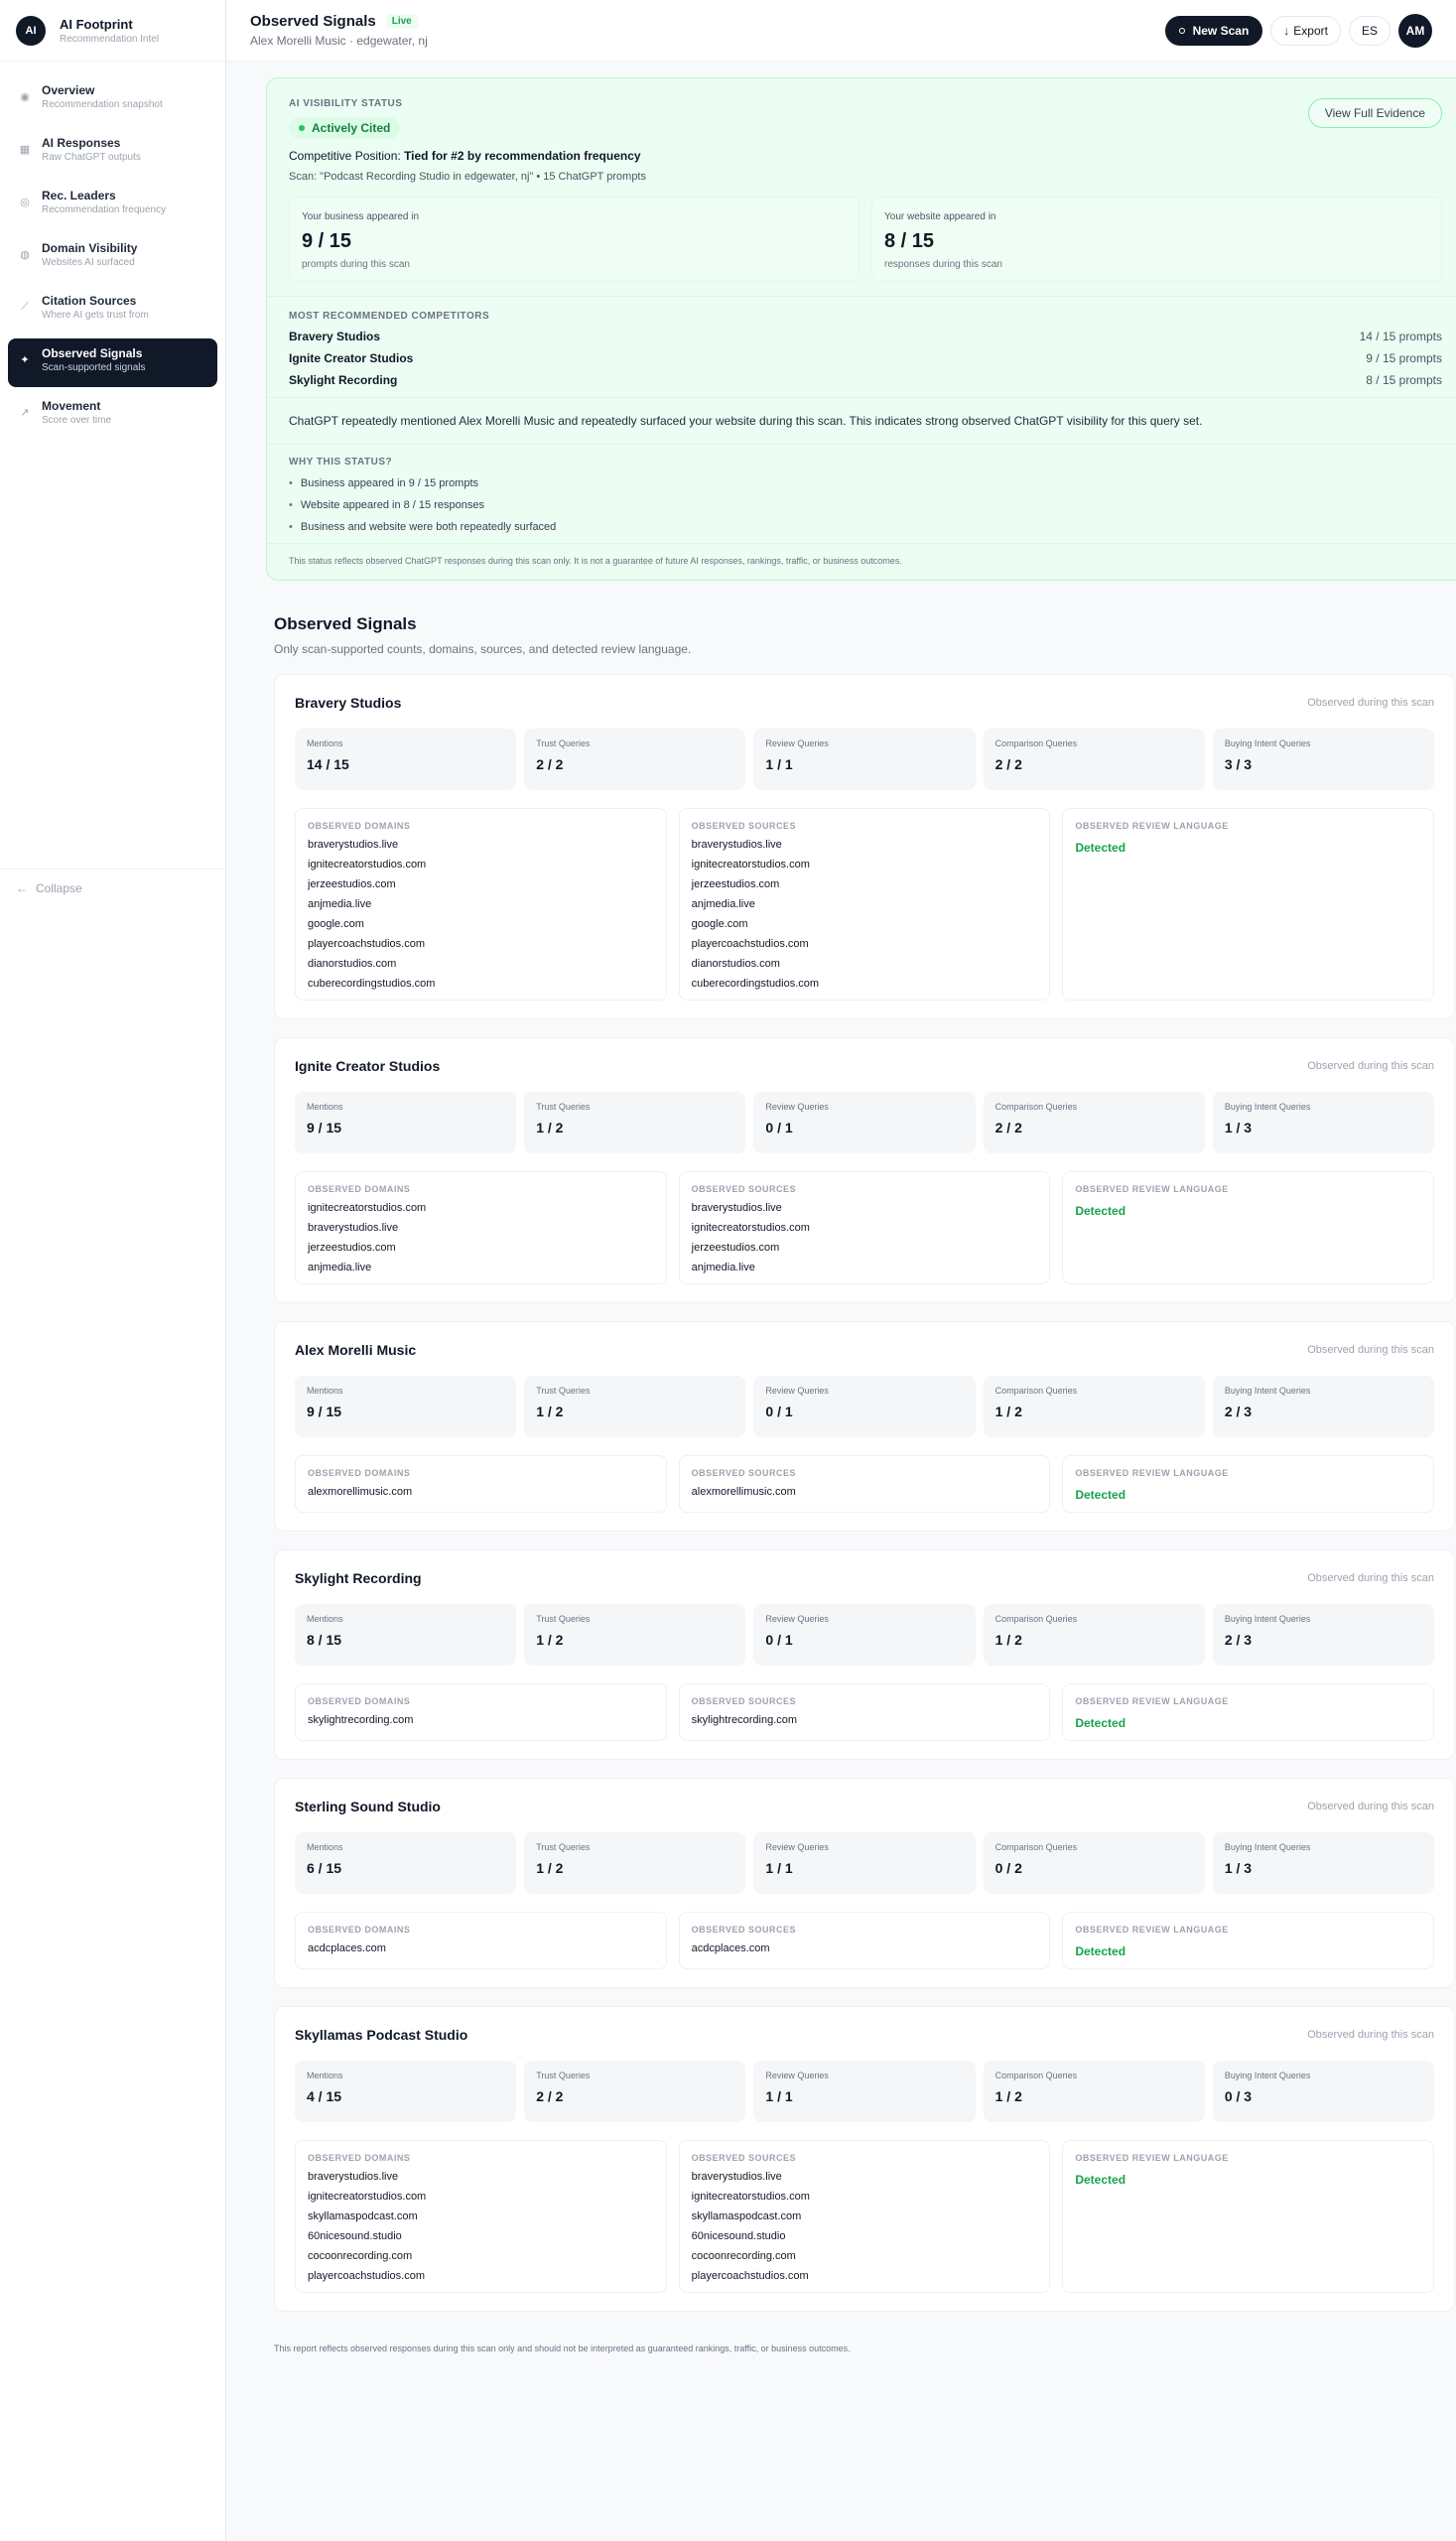 The height and width of the screenshot is (2541, 1456). I want to click on competitor-name: Skylight Recording, so click(343, 380).